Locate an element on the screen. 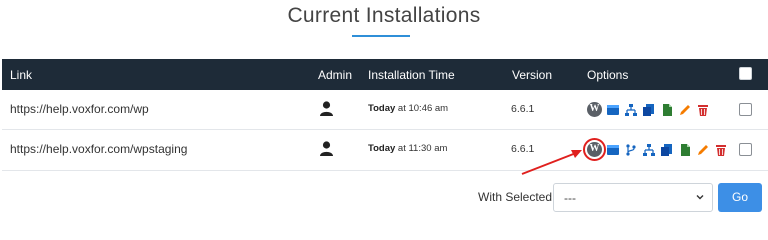 The height and width of the screenshot is (240, 768). annotation-arrow is located at coordinates (551, 162).